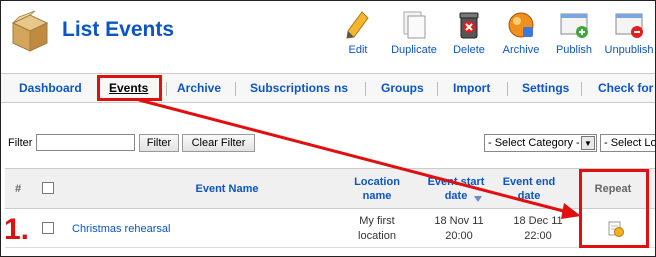 This screenshot has width=656, height=257. I want to click on duplicate-button: Duplicate, so click(414, 34).